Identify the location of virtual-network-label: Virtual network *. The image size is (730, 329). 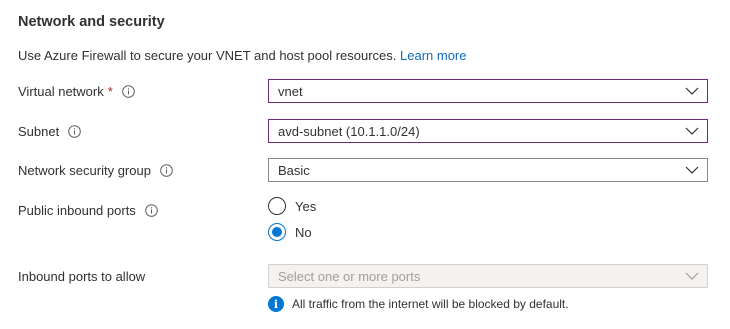
(76, 91).